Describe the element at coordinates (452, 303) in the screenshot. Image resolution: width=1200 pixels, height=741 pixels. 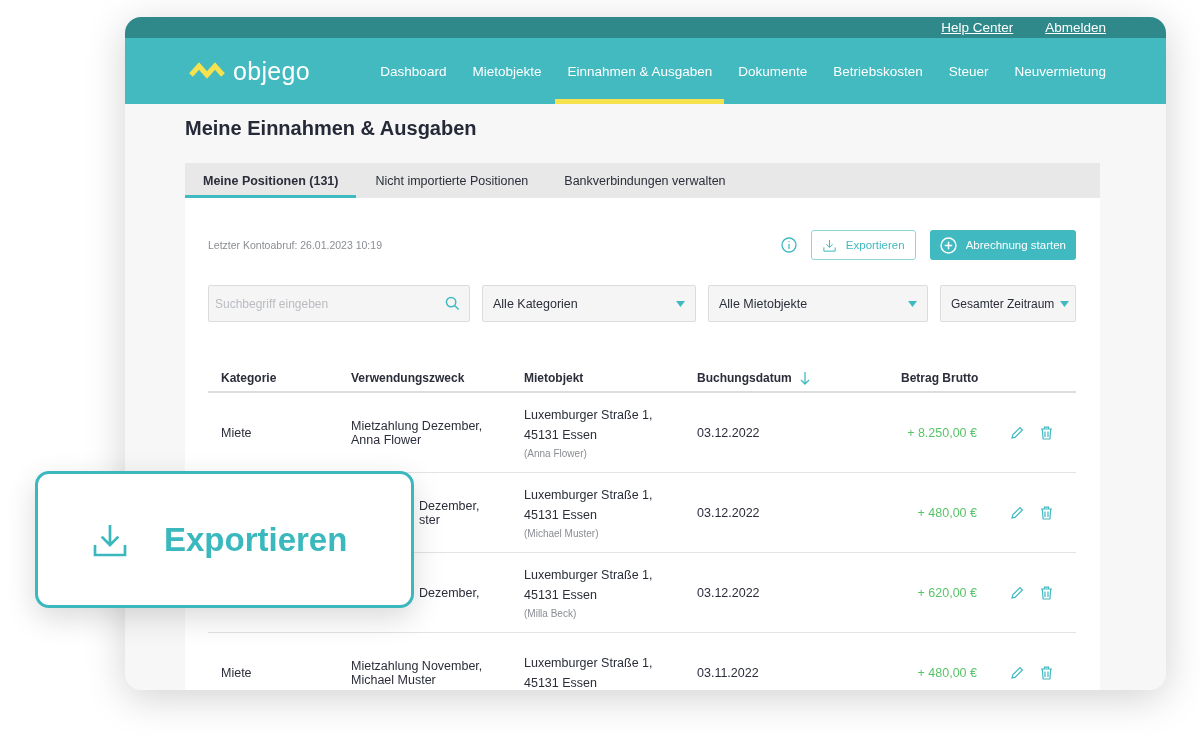
I see `search-icon` at that location.